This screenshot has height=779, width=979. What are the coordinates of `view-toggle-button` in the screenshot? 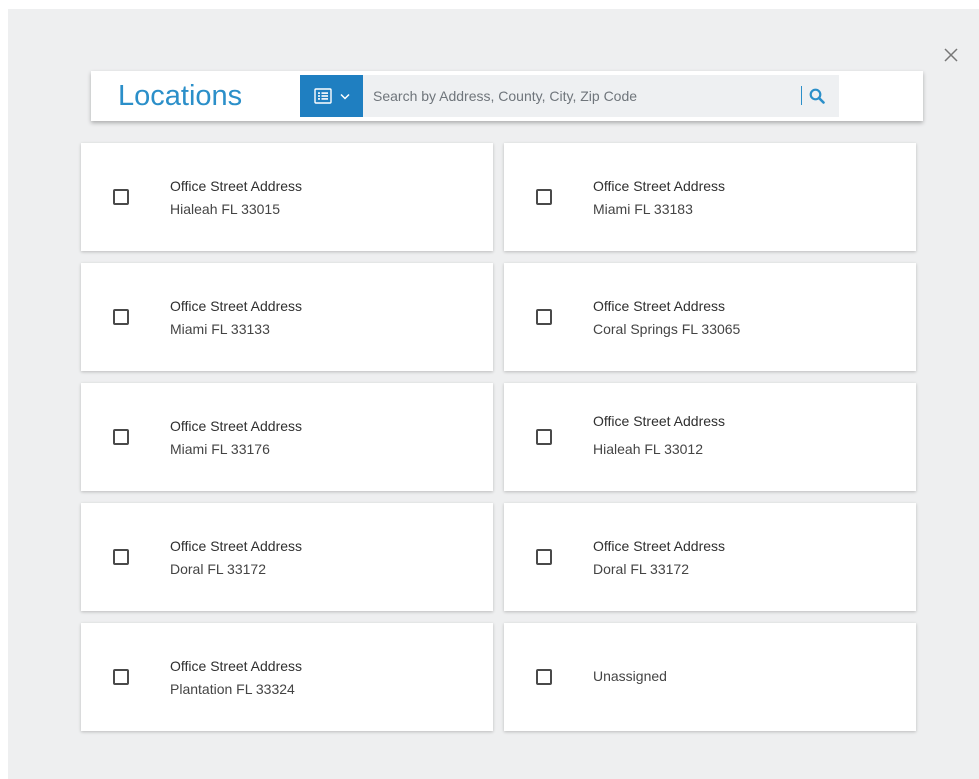 It's located at (331, 96).